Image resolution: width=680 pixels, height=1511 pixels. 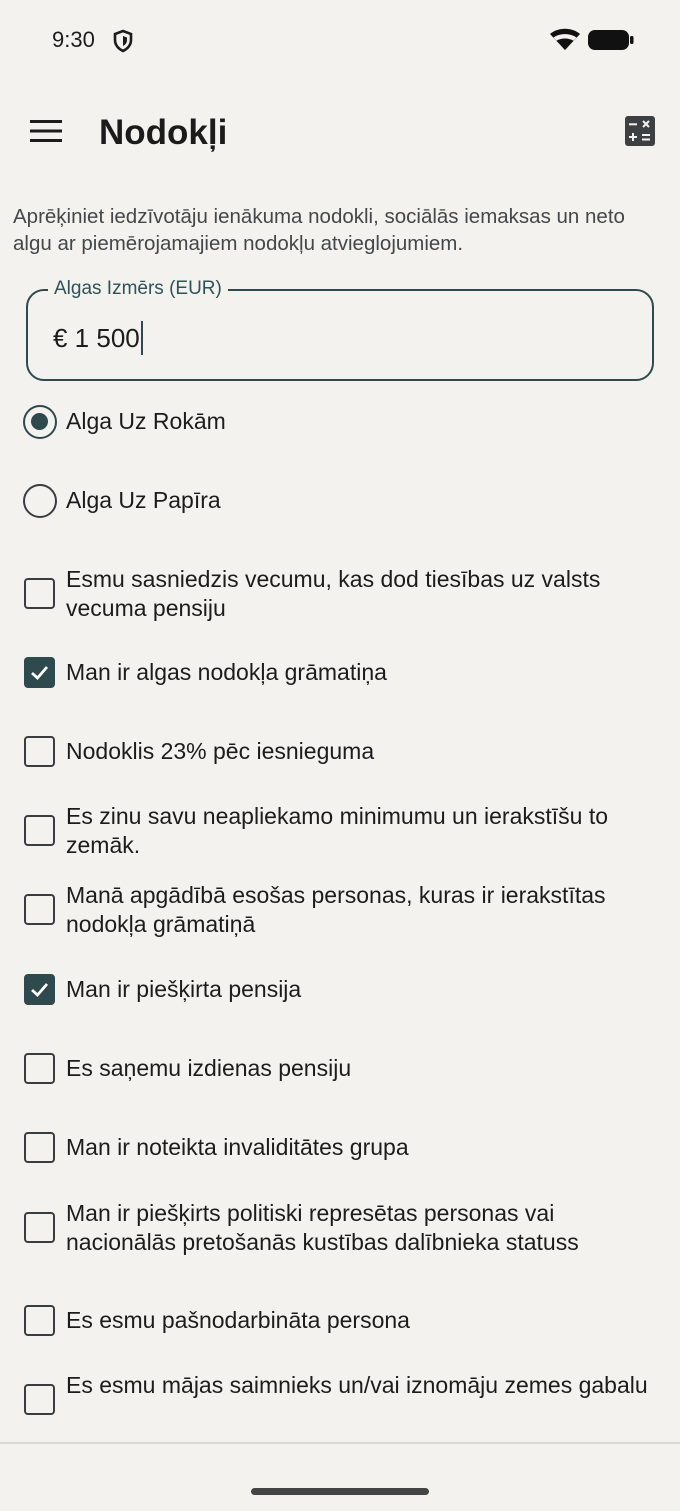 What do you see at coordinates (340, 501) in the screenshot?
I see `radio-gross-salary: Alga Uz Papīra` at bounding box center [340, 501].